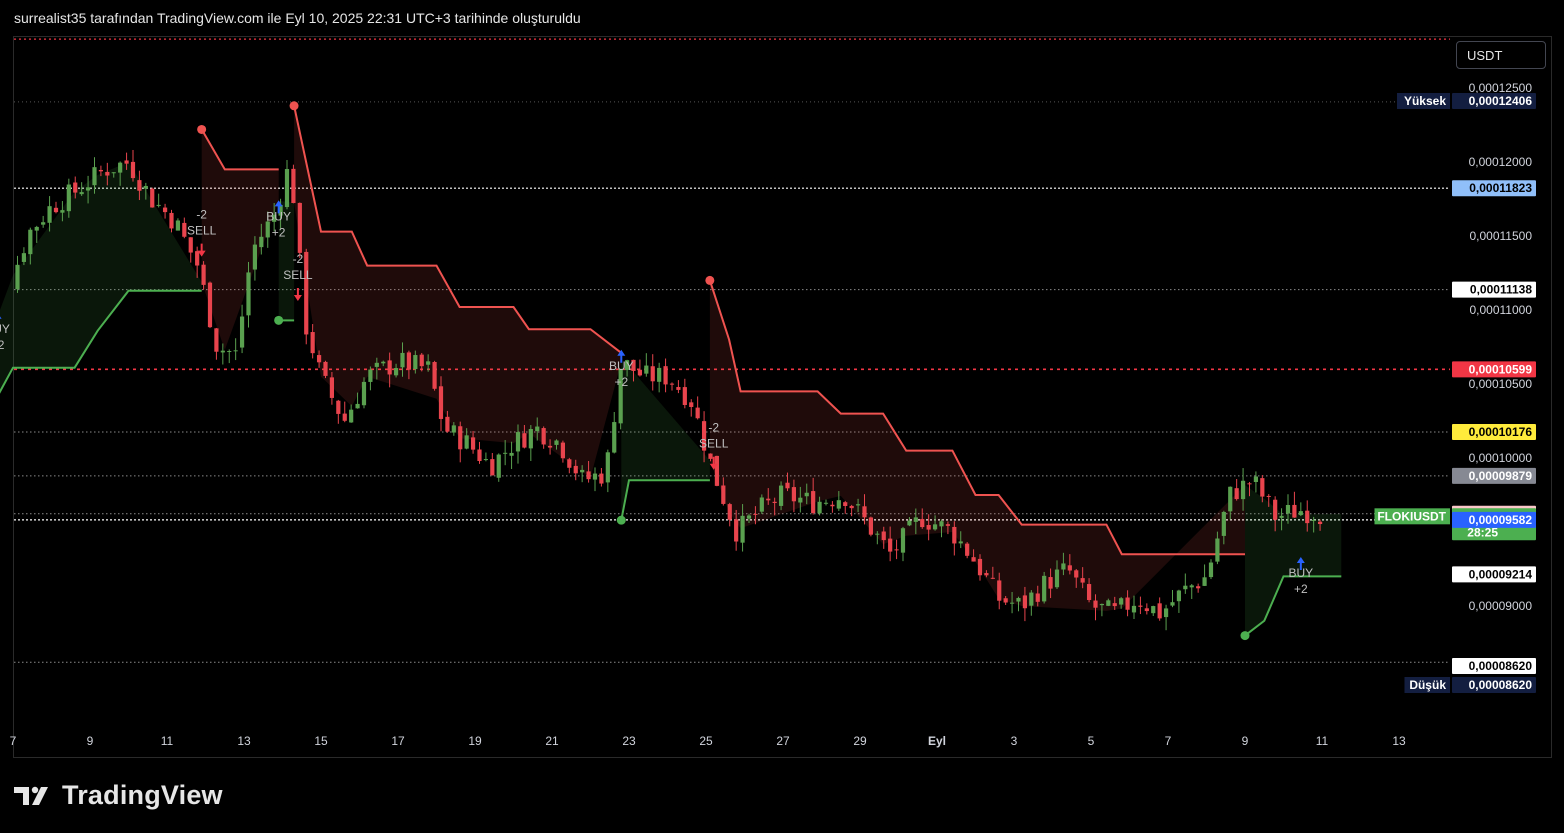  I want to click on x-tick-label: Eyl, so click(937, 741).